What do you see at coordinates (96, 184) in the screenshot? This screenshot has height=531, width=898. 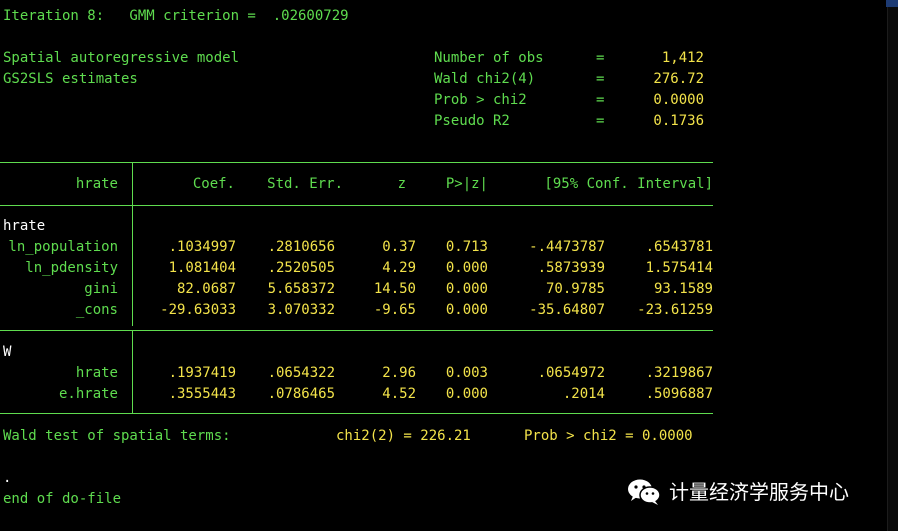 I see `header-depvar: hrate` at bounding box center [96, 184].